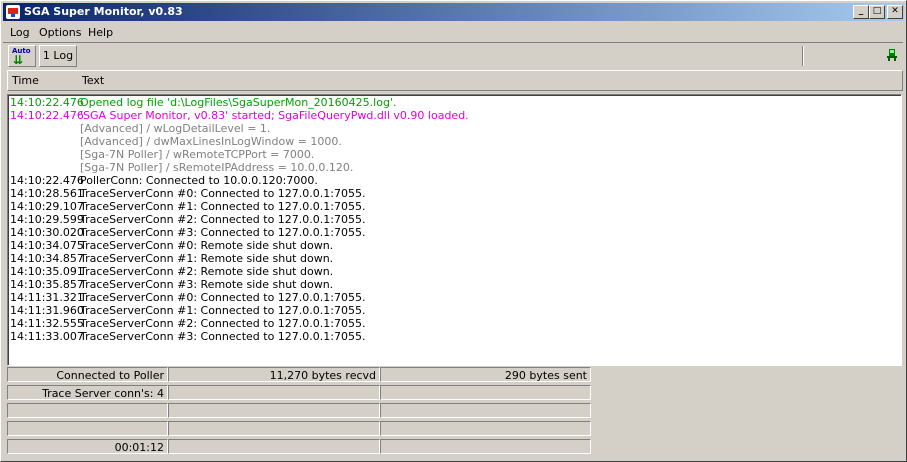 This screenshot has width=907, height=462. I want to click on log-text: [Sga-7N Poller] / wRemoteTCPPort = 7000., so click(197, 154).